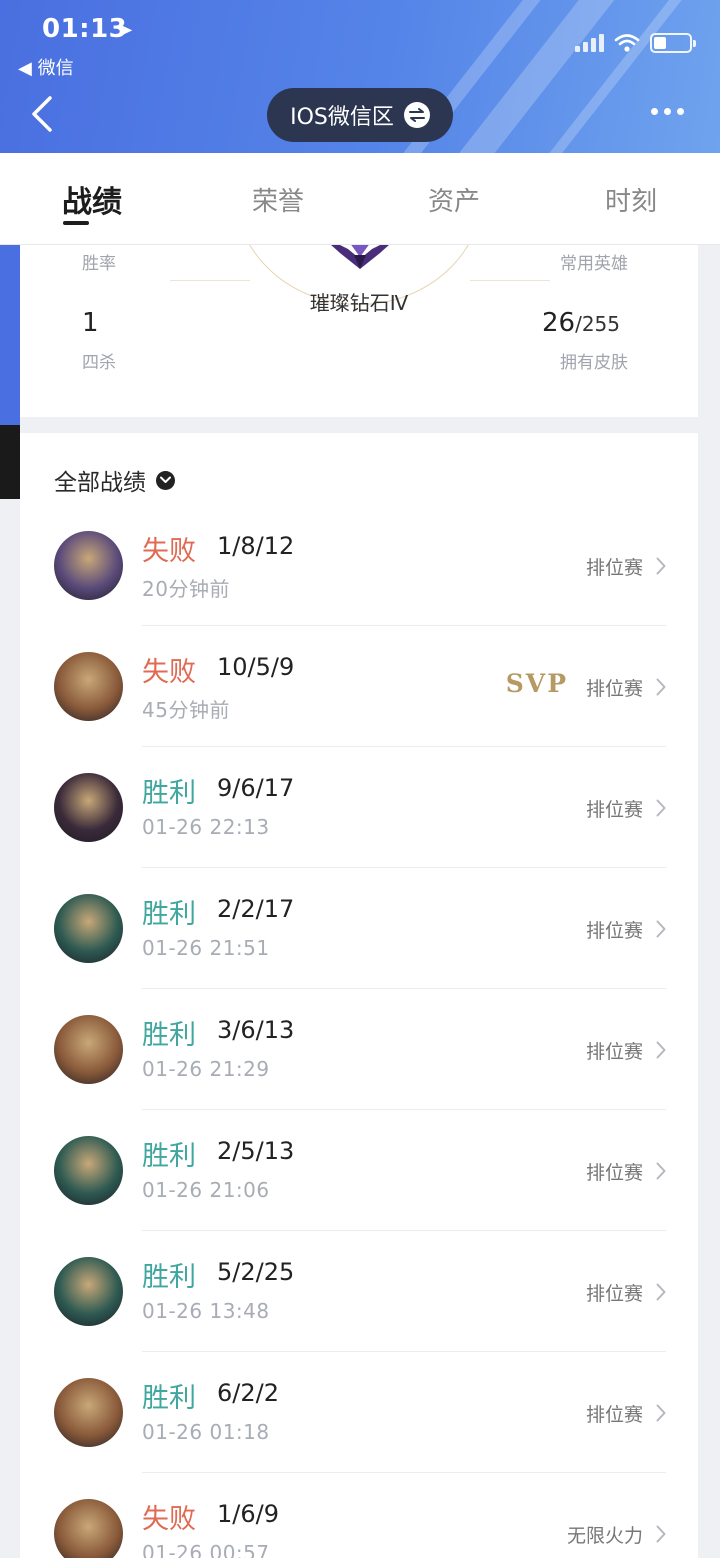 The image size is (720, 1558). I want to click on status-time: 01:13, so click(85, 29).